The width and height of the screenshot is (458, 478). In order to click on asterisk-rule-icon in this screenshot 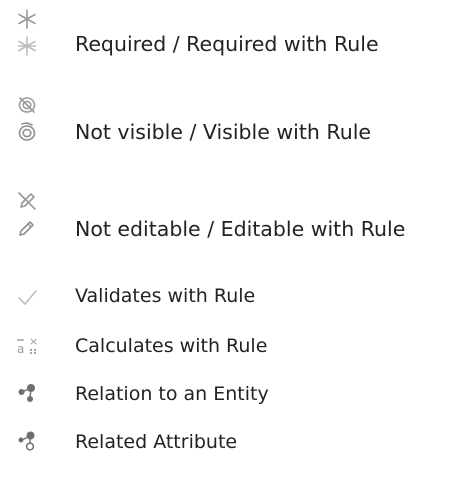, I will do `click(28, 46)`.